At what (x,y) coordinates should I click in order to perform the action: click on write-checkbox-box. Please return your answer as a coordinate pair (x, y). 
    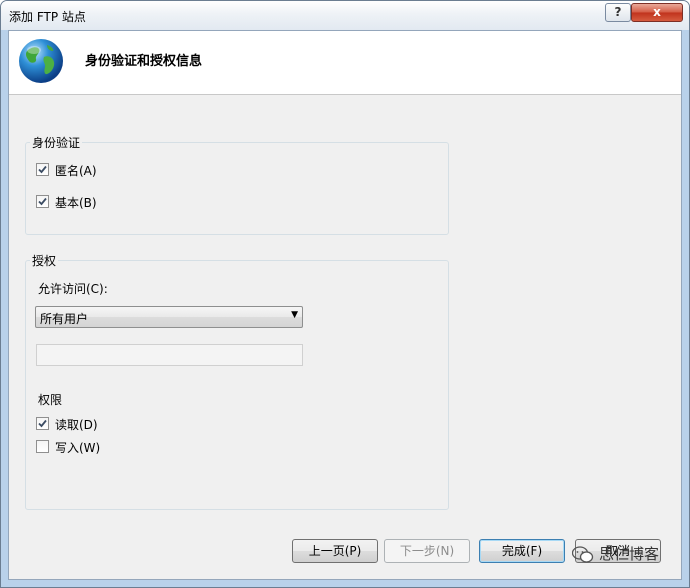
    Looking at the image, I should click on (42, 446).